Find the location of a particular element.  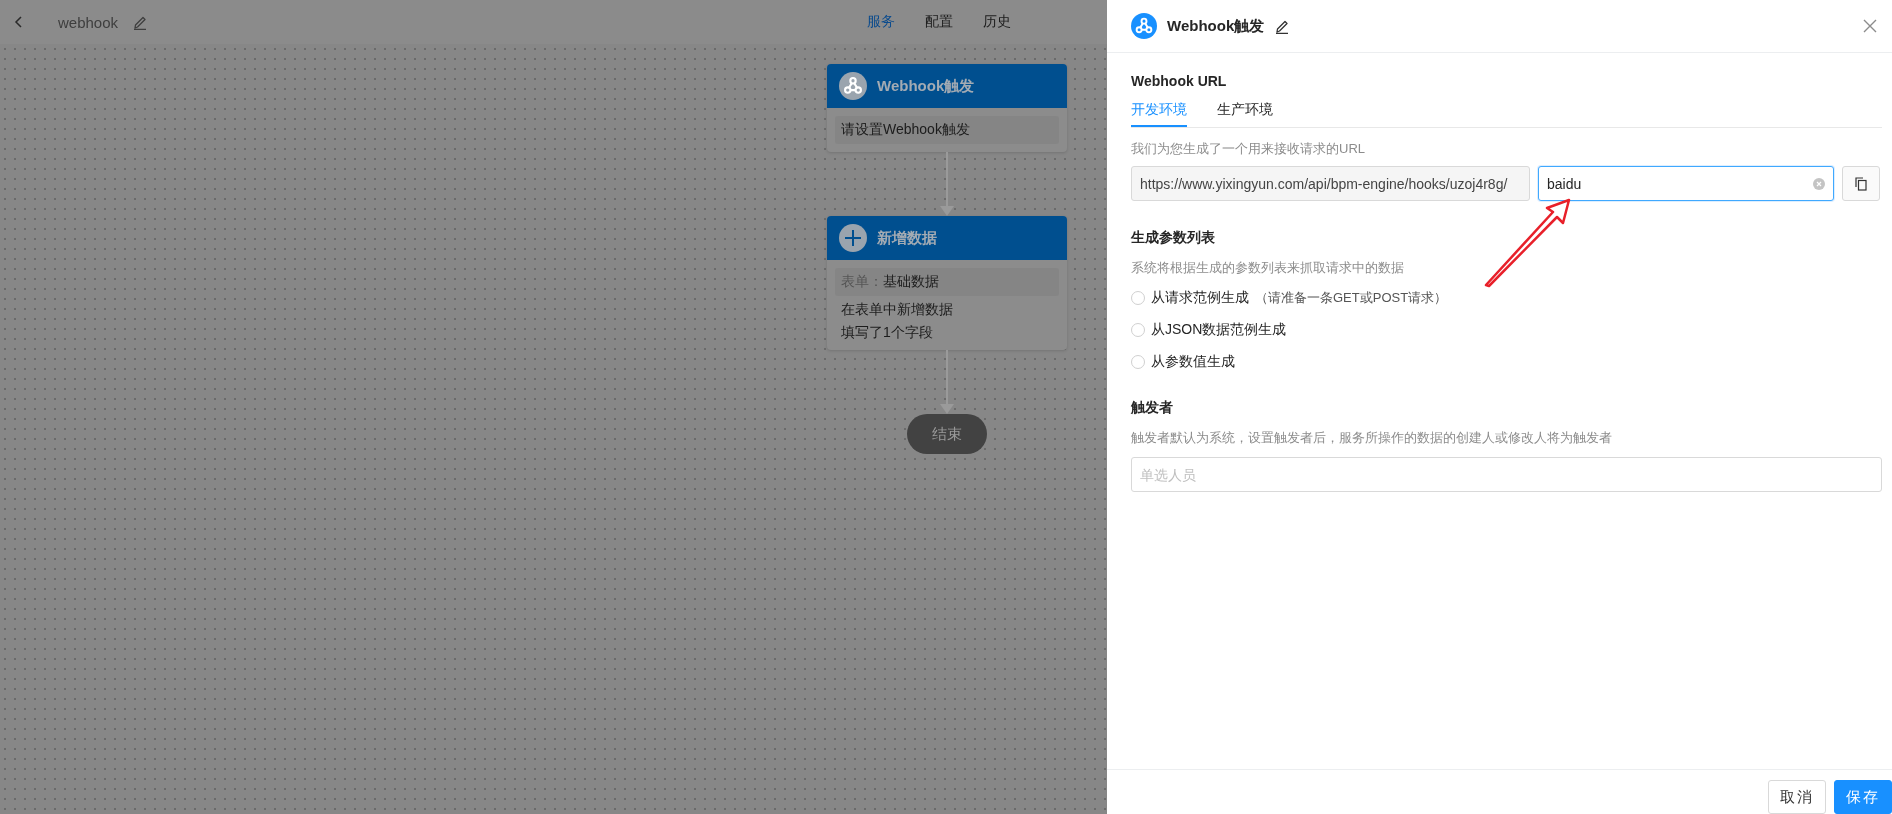

url-field: https://www.yixingyun.com/api/bpm-engine/hooks/uzoj4r8g/ is located at coordinates (1330, 183).